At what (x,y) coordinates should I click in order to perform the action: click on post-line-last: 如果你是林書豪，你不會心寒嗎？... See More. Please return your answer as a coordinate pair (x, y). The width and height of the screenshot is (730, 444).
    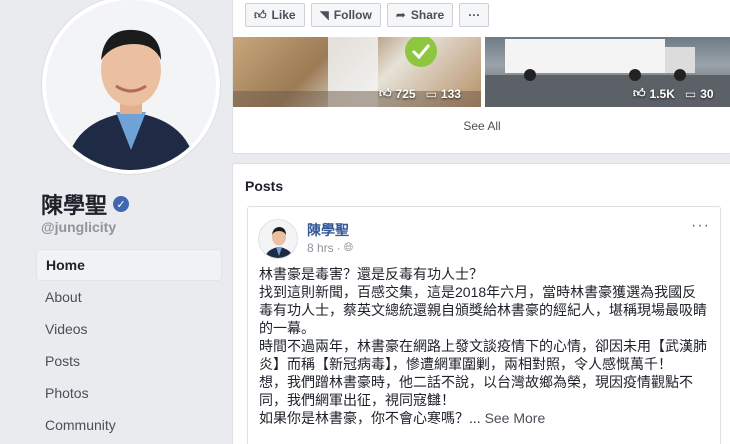
    Looking at the image, I should click on (402, 418).